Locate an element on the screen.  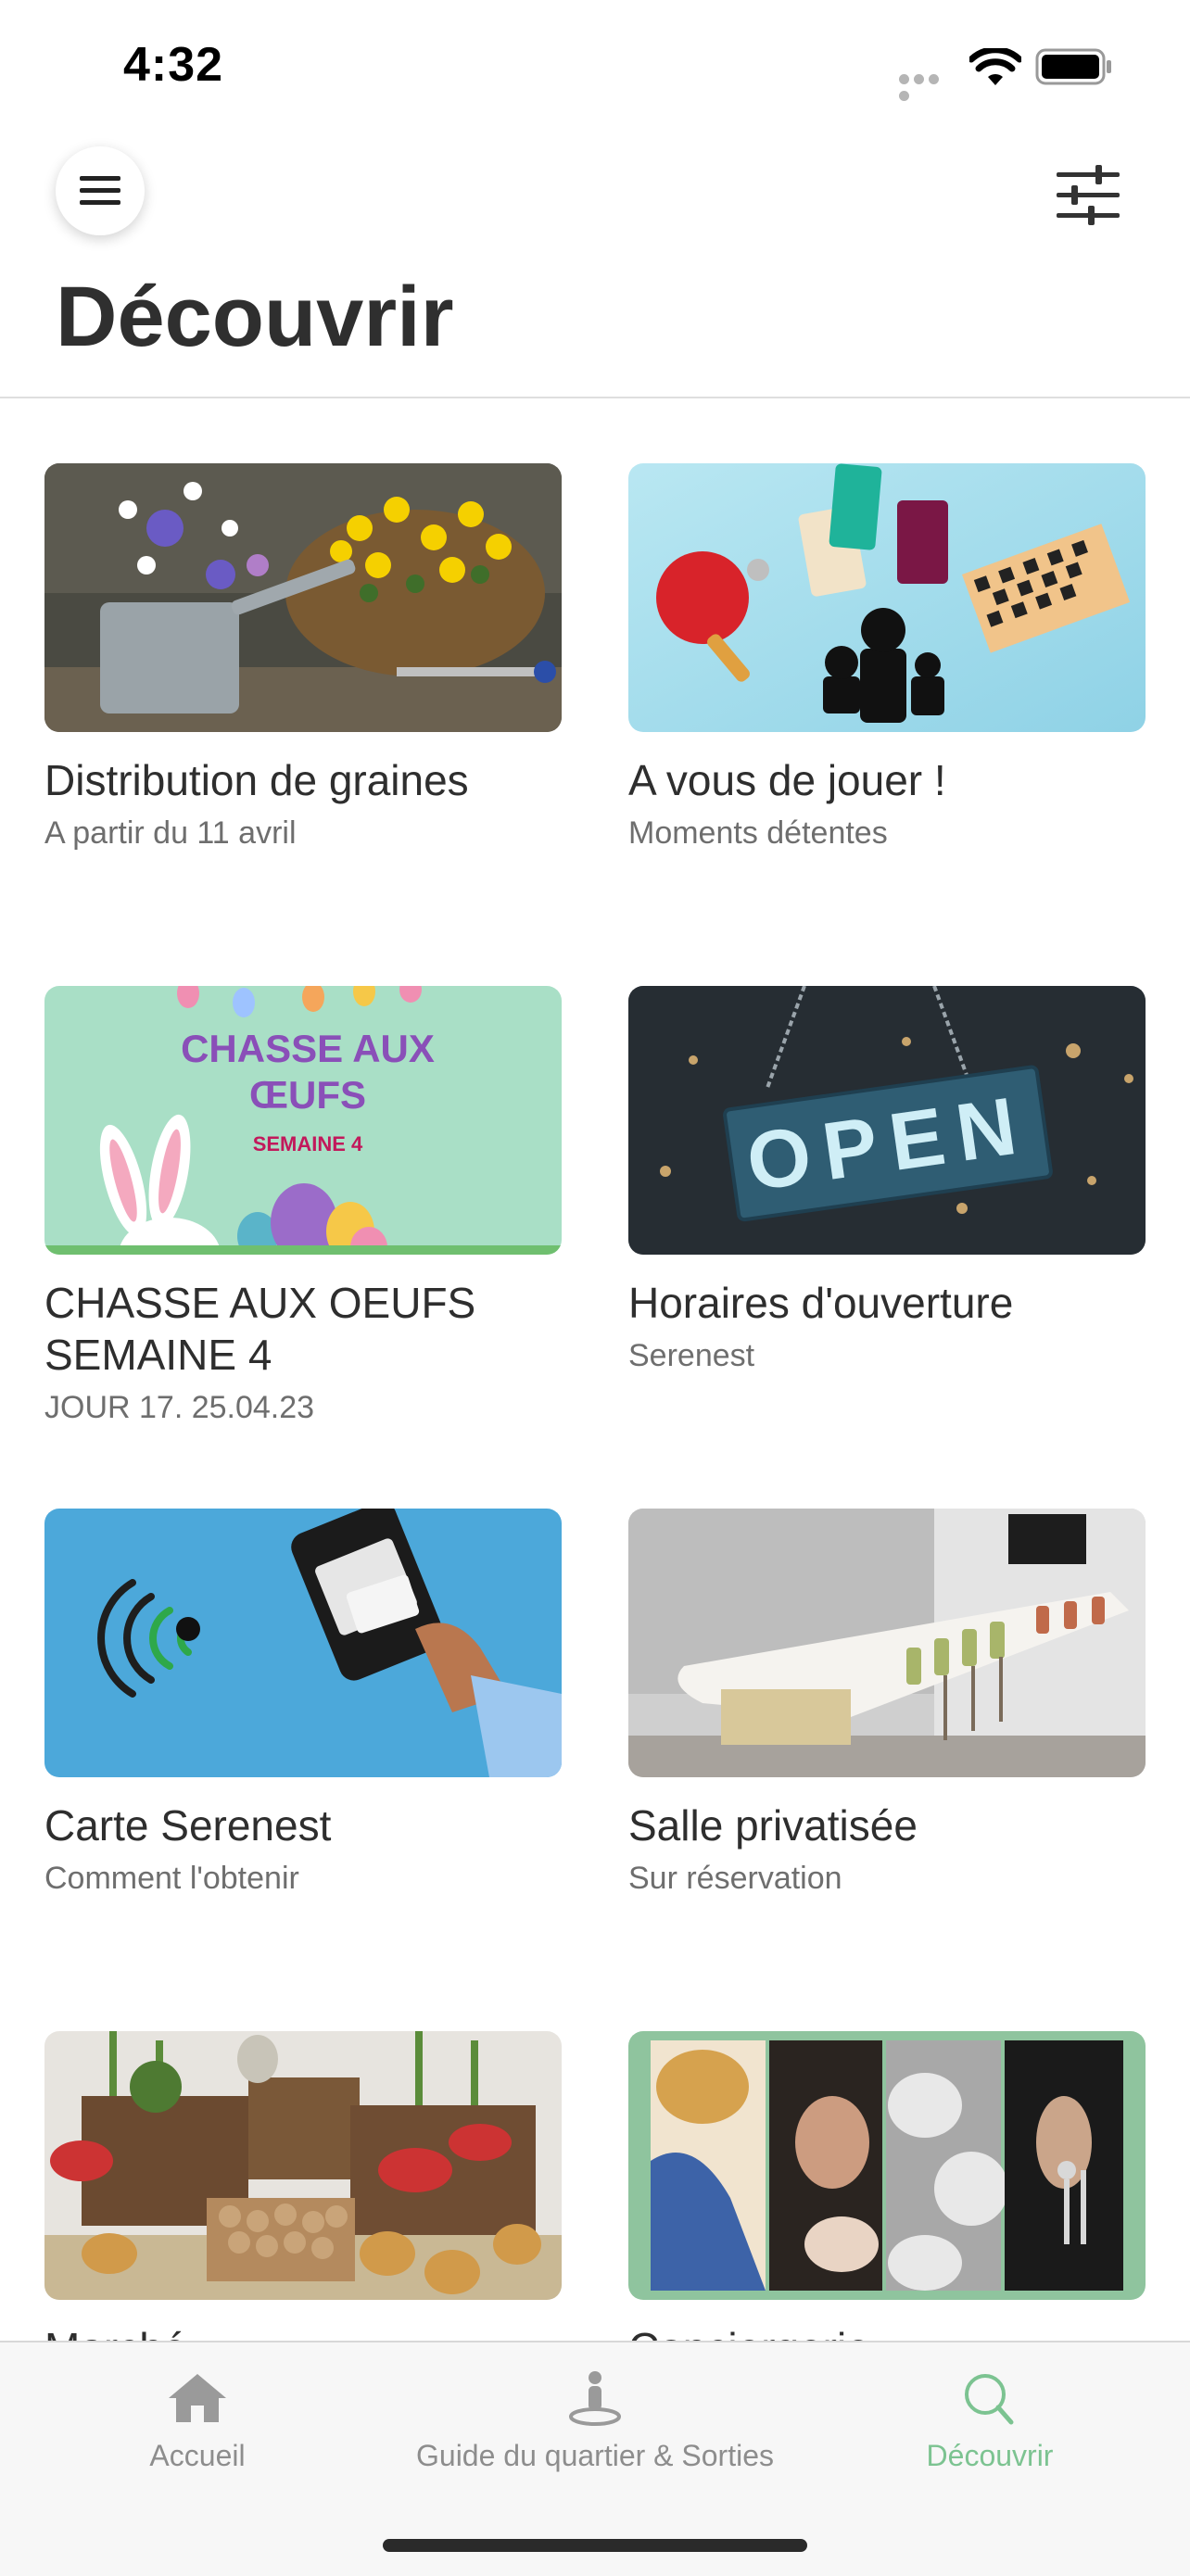
card-title: Carte Serenest is located at coordinates (188, 1825).